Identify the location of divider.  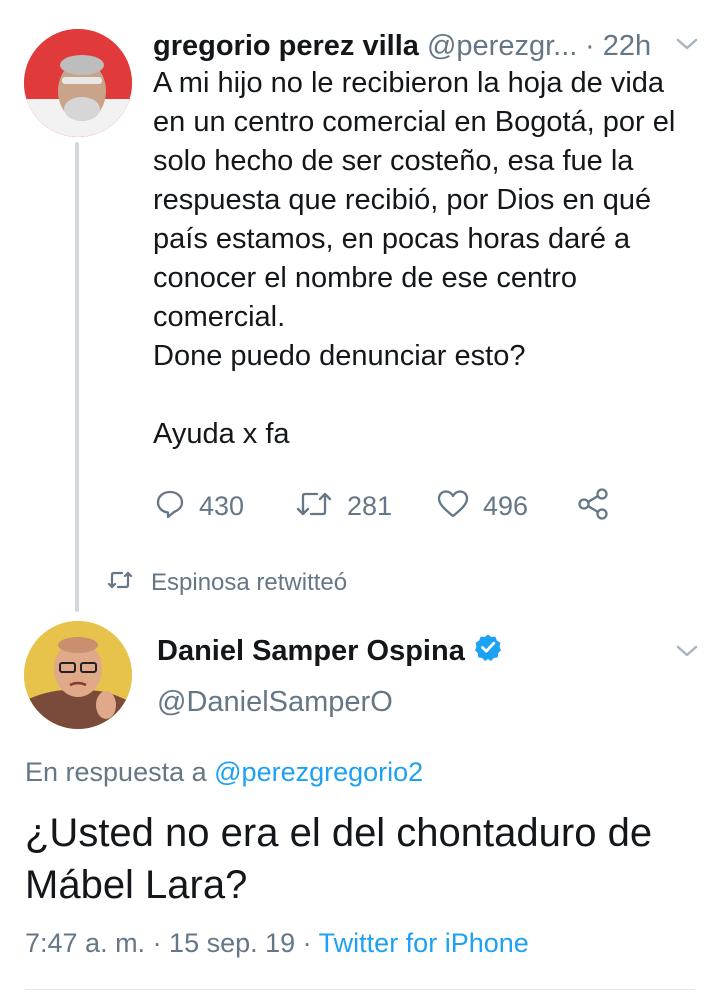
(360, 989).